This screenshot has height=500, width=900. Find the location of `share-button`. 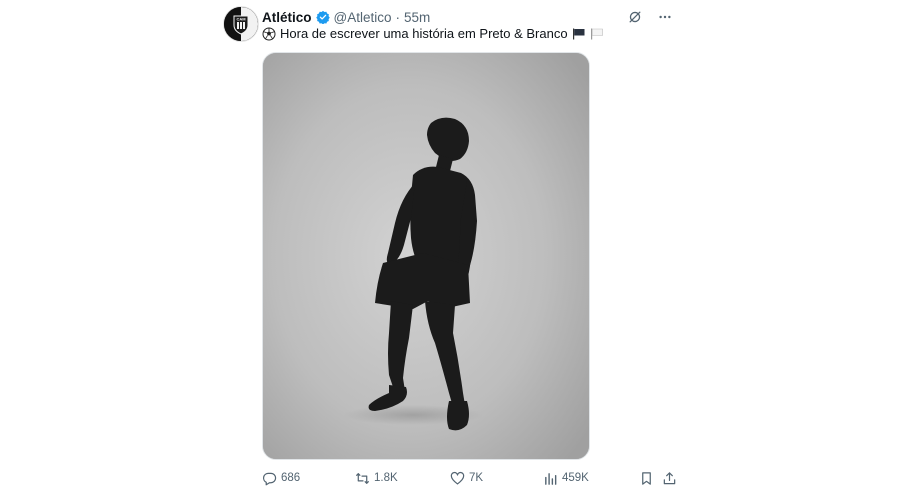

share-button is located at coordinates (669, 478).